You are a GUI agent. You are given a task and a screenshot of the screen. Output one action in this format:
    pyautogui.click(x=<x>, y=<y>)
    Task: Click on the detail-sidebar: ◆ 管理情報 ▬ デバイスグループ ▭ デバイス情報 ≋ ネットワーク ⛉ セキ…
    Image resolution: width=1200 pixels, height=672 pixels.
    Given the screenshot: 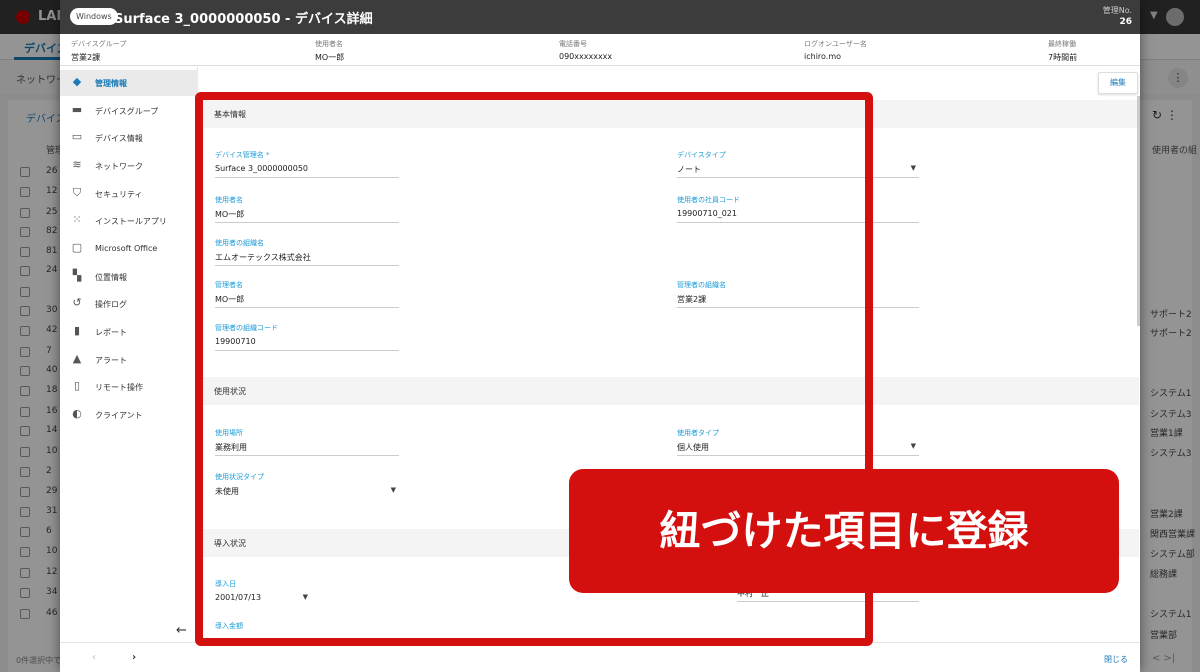 What is the action you would take?
    pyautogui.click(x=129, y=354)
    